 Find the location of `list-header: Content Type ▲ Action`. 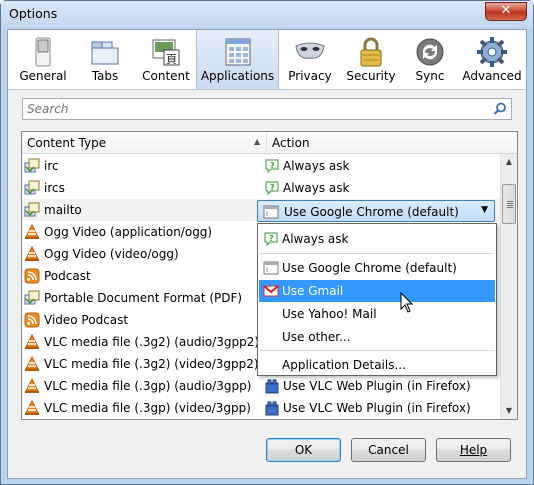

list-header: Content Type ▲ Action is located at coordinates (269, 143).